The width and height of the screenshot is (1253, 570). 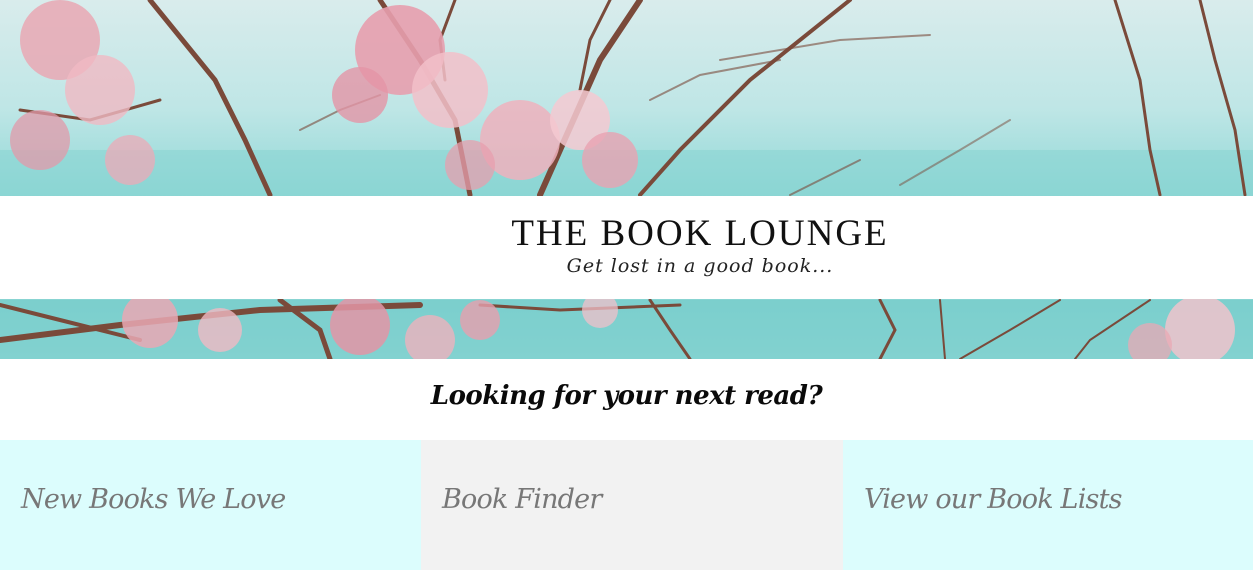 I want to click on card-book-lists-label: View our Book Lists, so click(x=993, y=499).